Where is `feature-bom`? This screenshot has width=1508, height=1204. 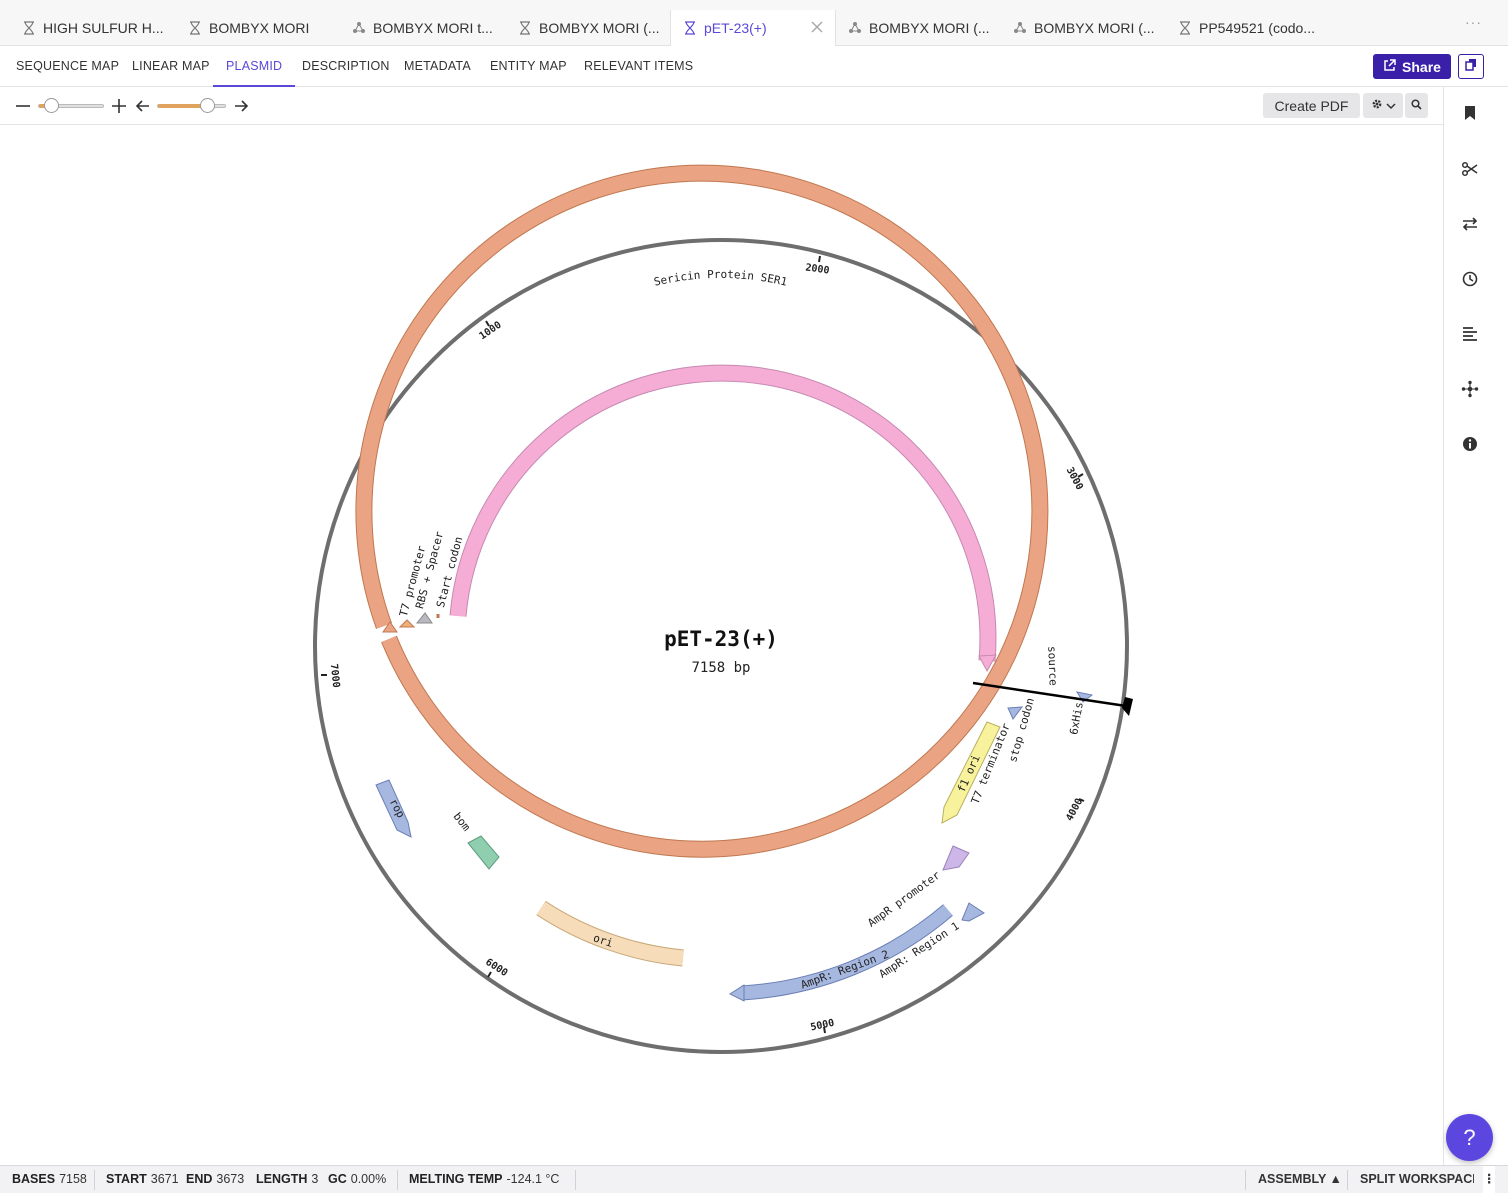
feature-bom is located at coordinates (483, 852).